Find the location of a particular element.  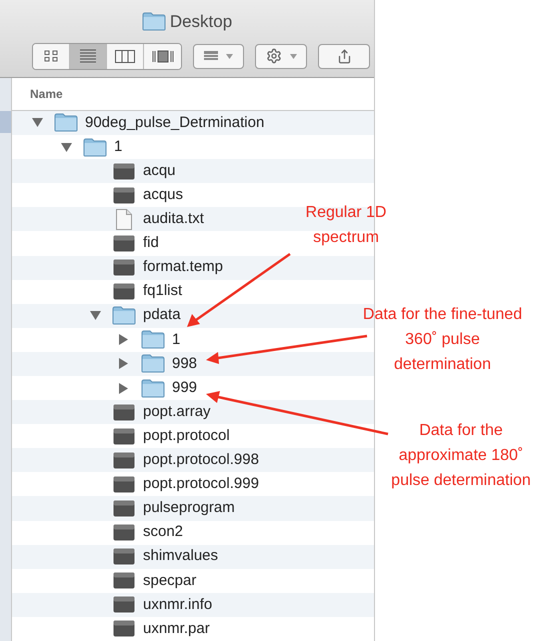

annotation-text: Data for the fine-tuned 360˚ pulse determination is located at coordinates (443, 340).